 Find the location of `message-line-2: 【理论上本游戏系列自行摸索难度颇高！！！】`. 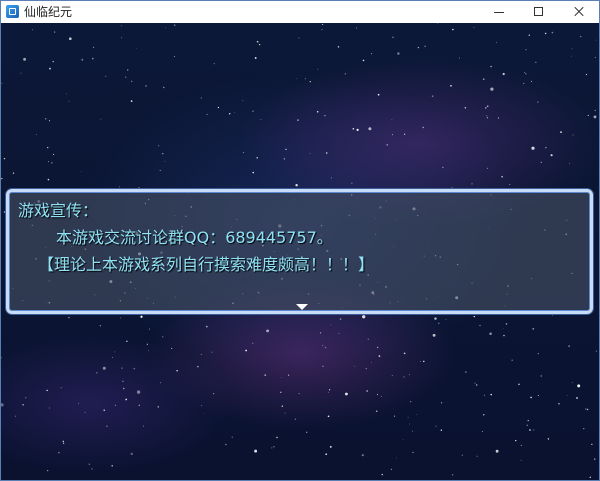

message-line-2: 【理论上本游戏系列自行摸索难度颇高！！！】 is located at coordinates (206, 264).